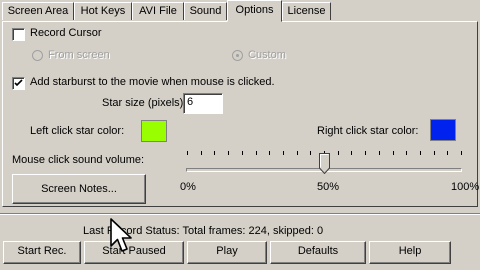 This screenshot has width=480, height=270. I want to click on starburst-checkbox, so click(18, 83).